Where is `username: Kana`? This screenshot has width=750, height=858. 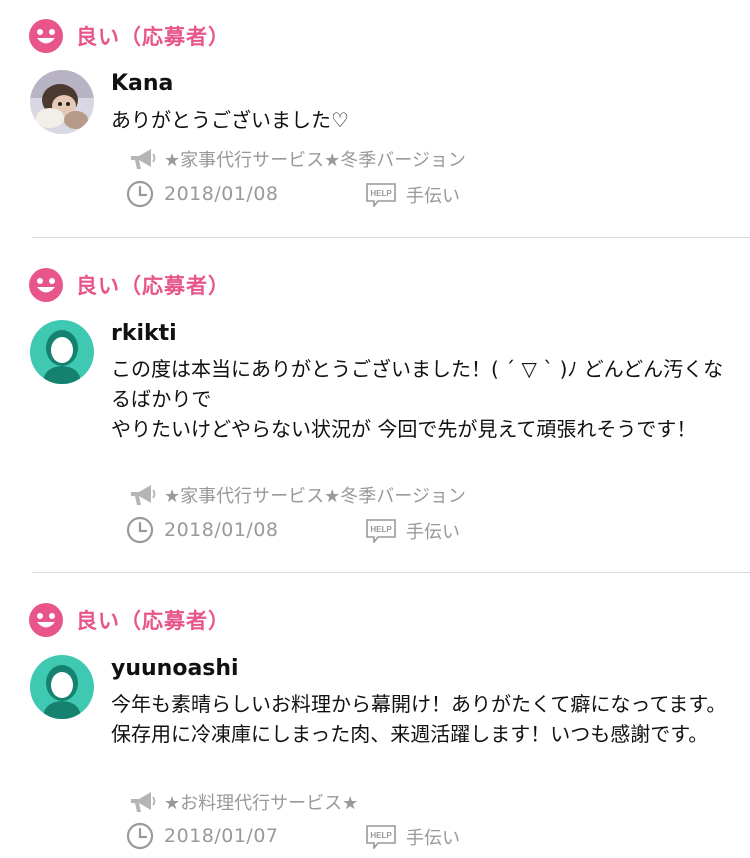 username: Kana is located at coordinates (142, 83).